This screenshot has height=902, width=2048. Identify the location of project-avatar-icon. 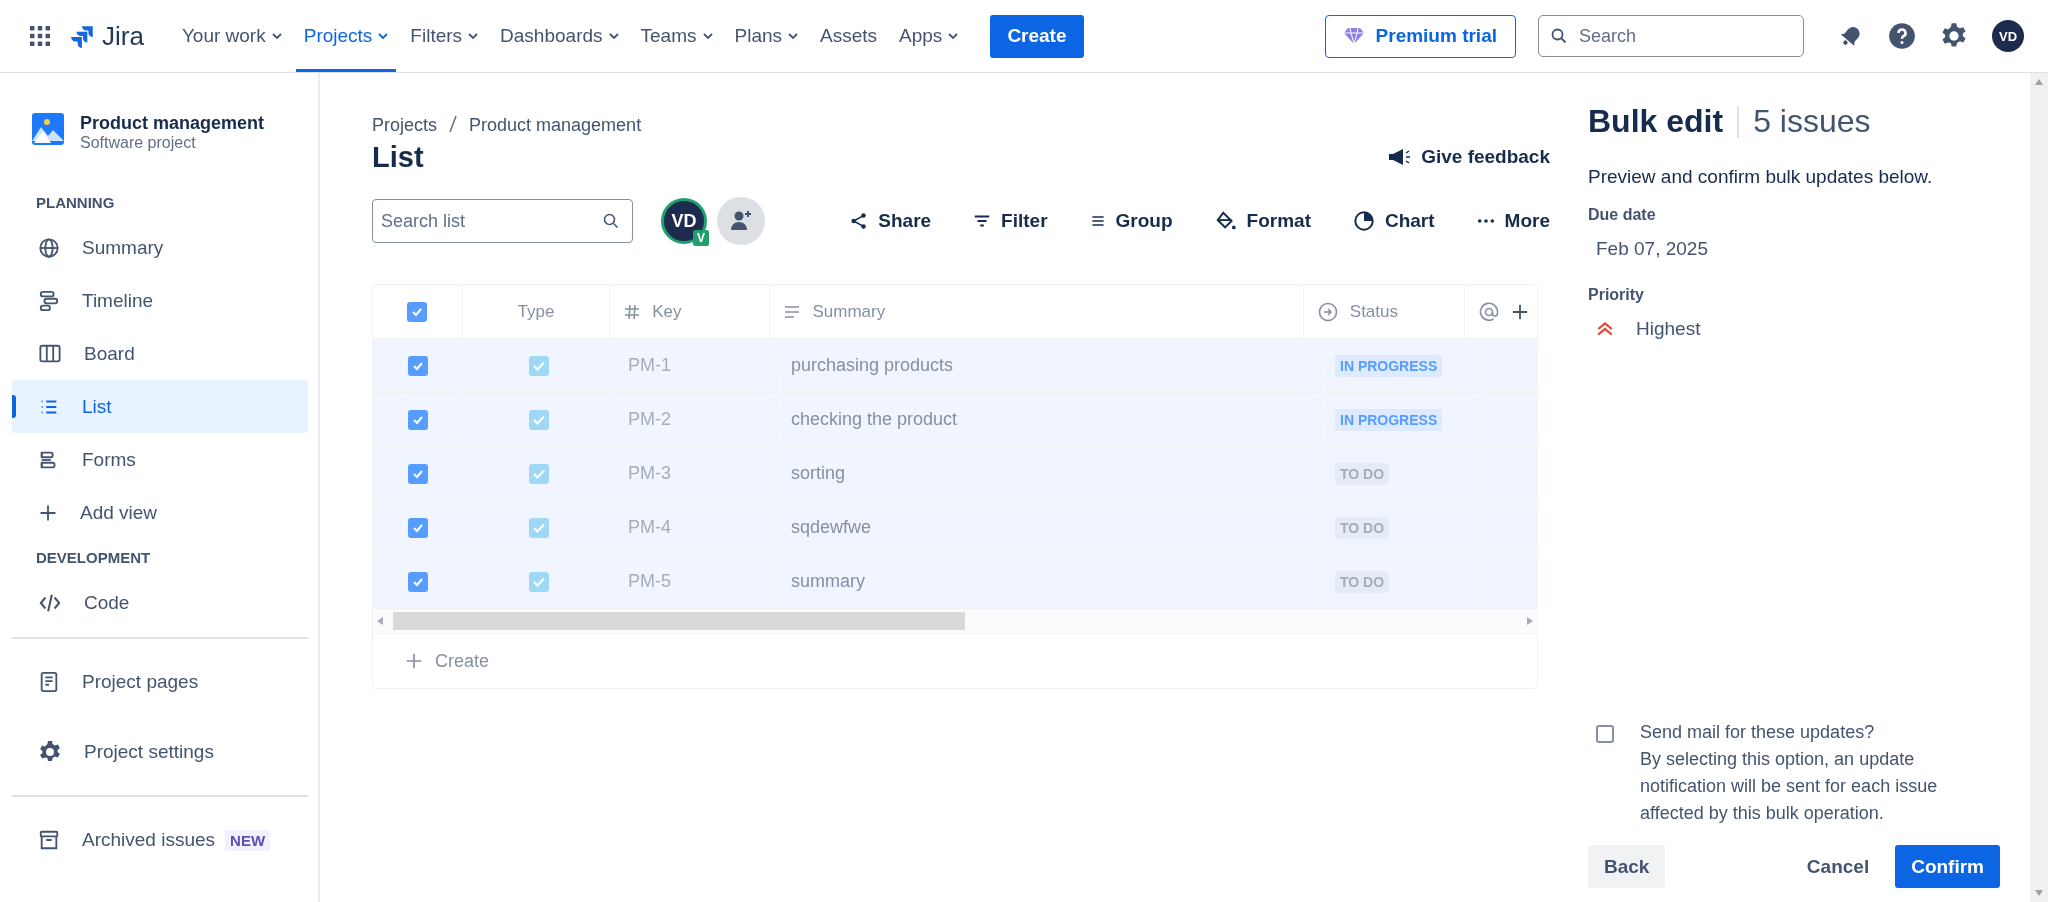
(48, 129).